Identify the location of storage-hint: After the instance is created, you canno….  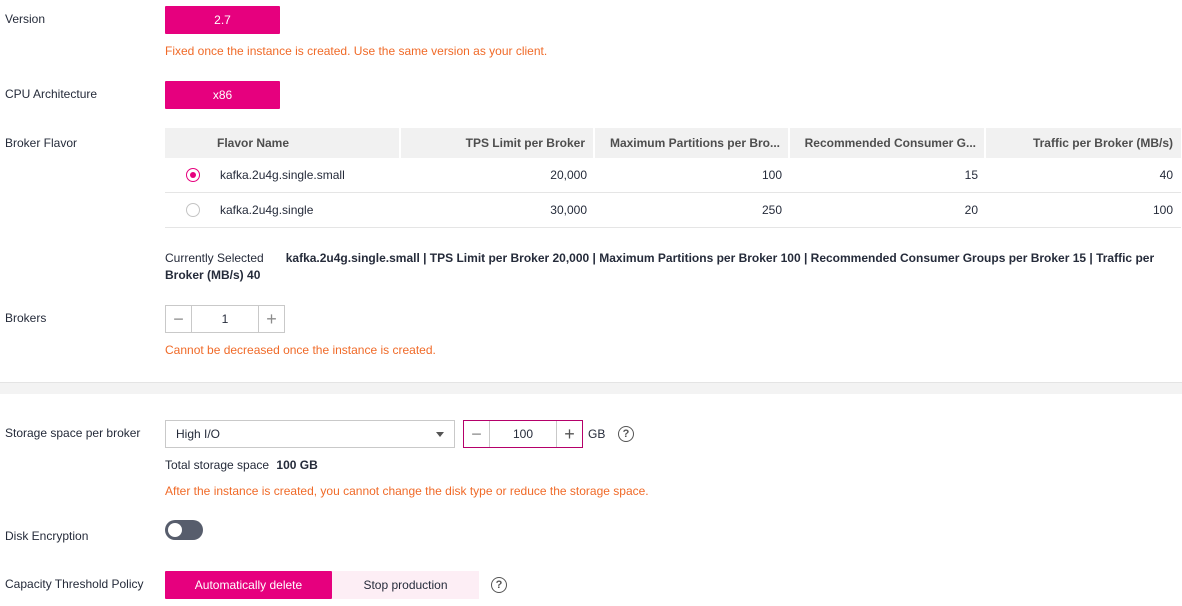
(407, 491).